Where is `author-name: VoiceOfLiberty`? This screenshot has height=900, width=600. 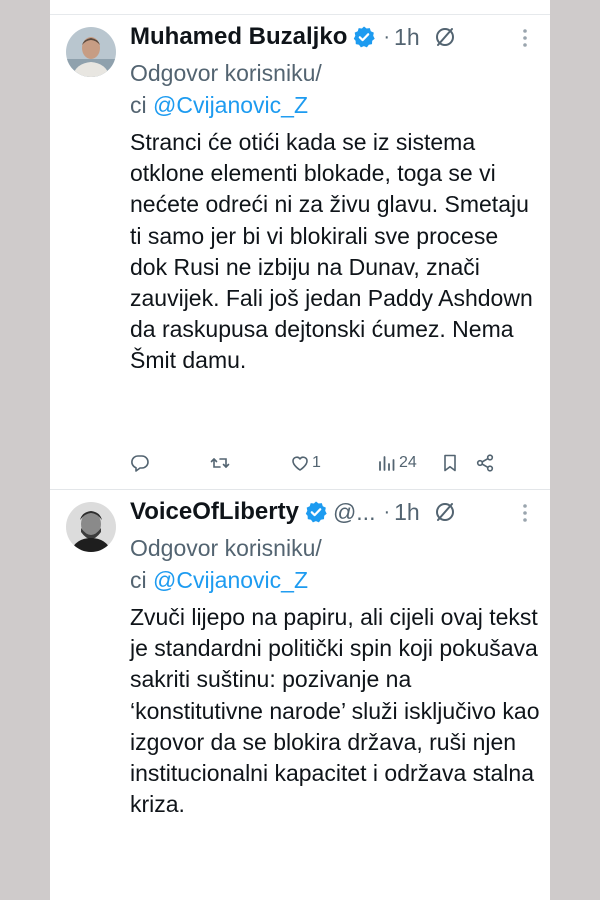 author-name: VoiceOfLiberty is located at coordinates (214, 512).